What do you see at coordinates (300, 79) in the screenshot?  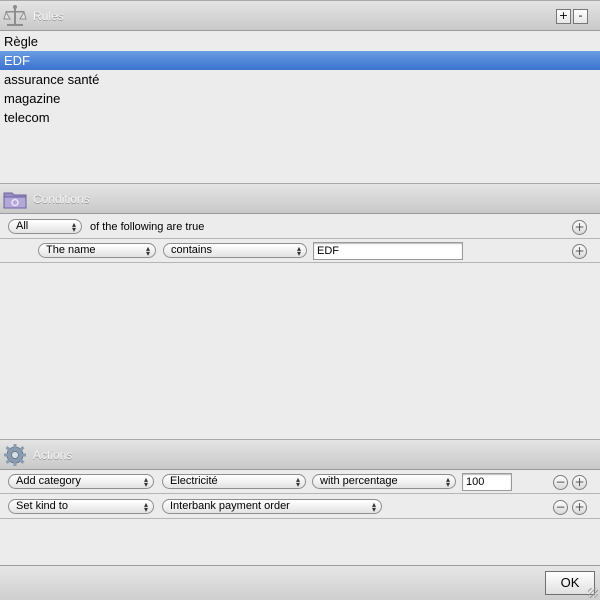 I see `rule-item: assurance santé` at bounding box center [300, 79].